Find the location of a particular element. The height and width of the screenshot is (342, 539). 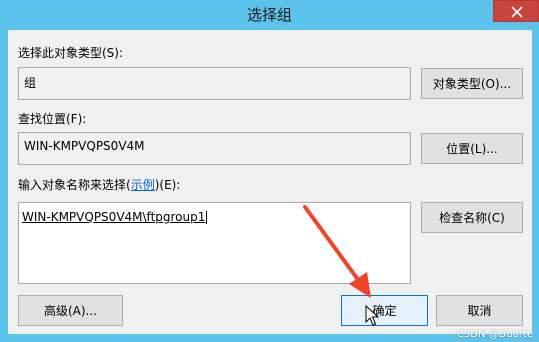

object-type-field: 组 is located at coordinates (214, 83).